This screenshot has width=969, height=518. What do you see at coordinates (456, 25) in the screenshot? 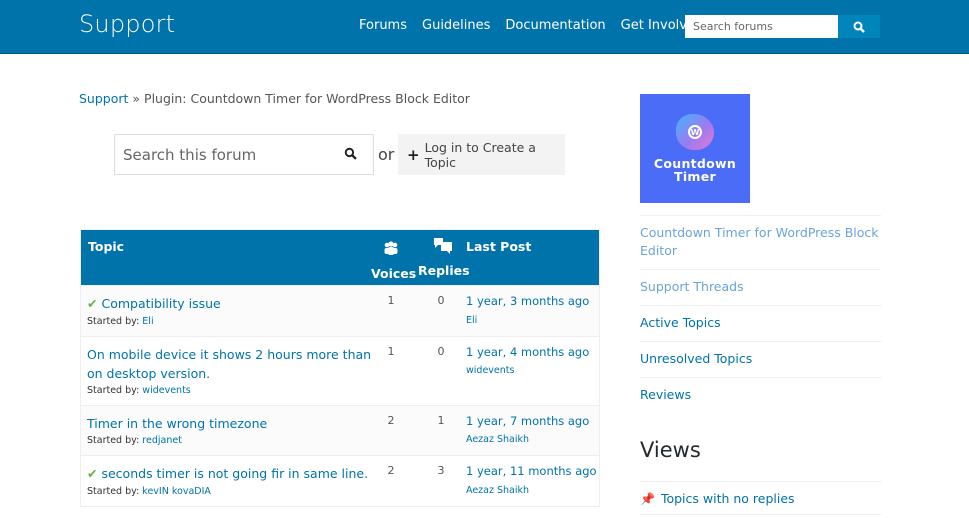
I see `nav-guidelines: Guidelines` at bounding box center [456, 25].